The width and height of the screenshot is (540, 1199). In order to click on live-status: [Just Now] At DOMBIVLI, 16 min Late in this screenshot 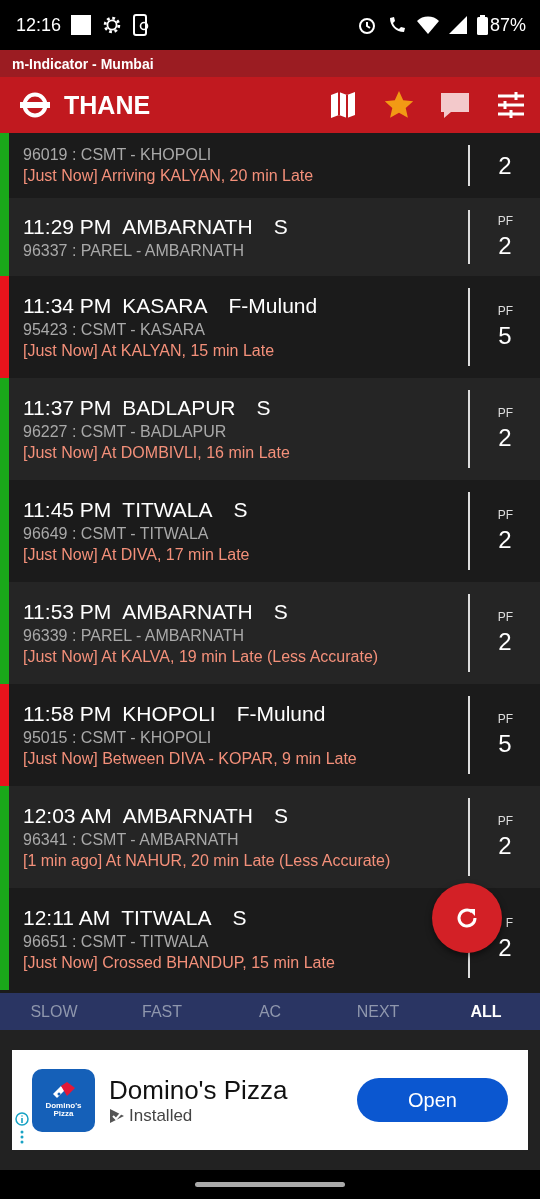, I will do `click(157, 453)`.